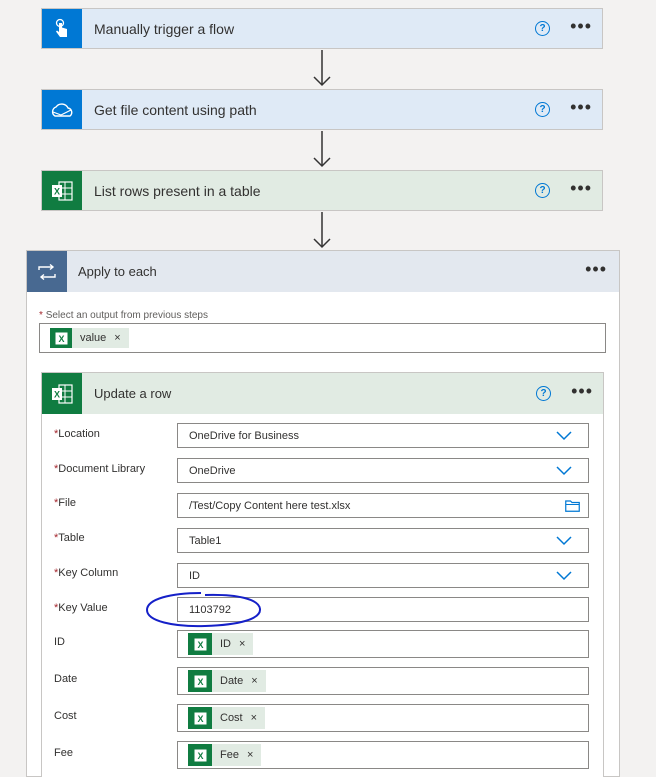  What do you see at coordinates (322, 109) in the screenshot?
I see `step-get-file-content: Get file content using path ? •••` at bounding box center [322, 109].